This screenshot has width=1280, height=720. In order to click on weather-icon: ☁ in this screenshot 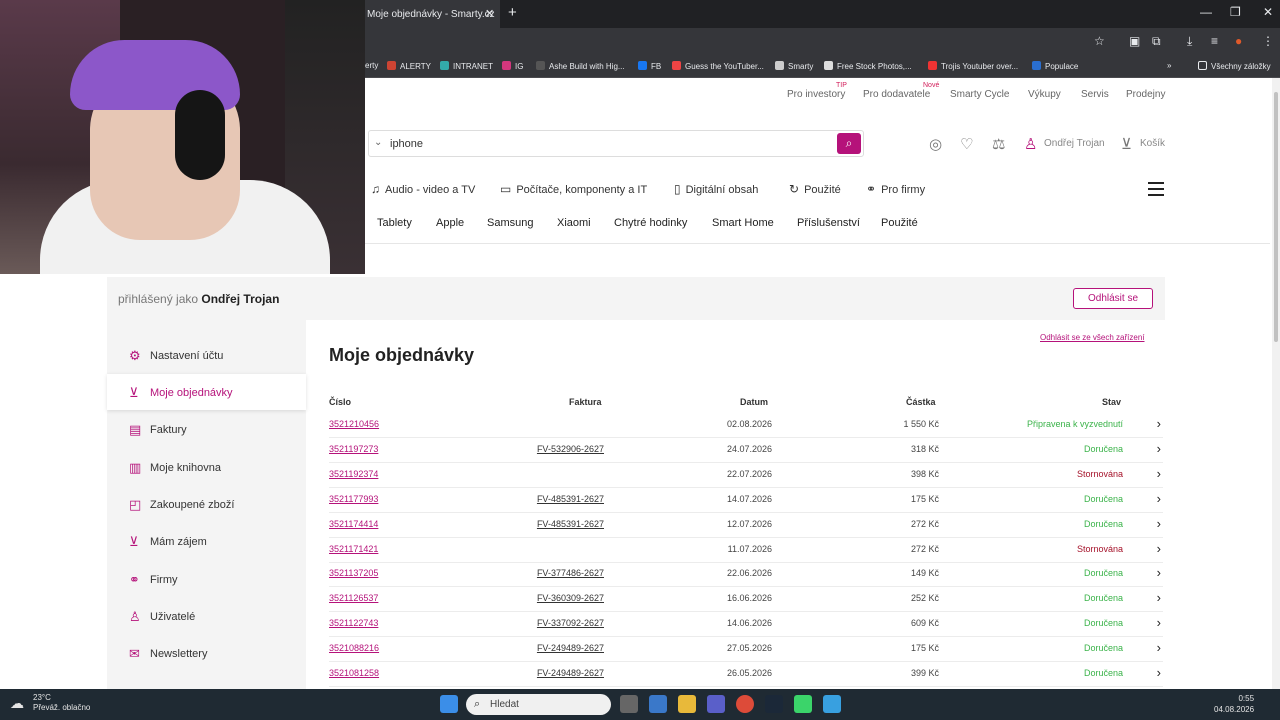, I will do `click(17, 703)`.